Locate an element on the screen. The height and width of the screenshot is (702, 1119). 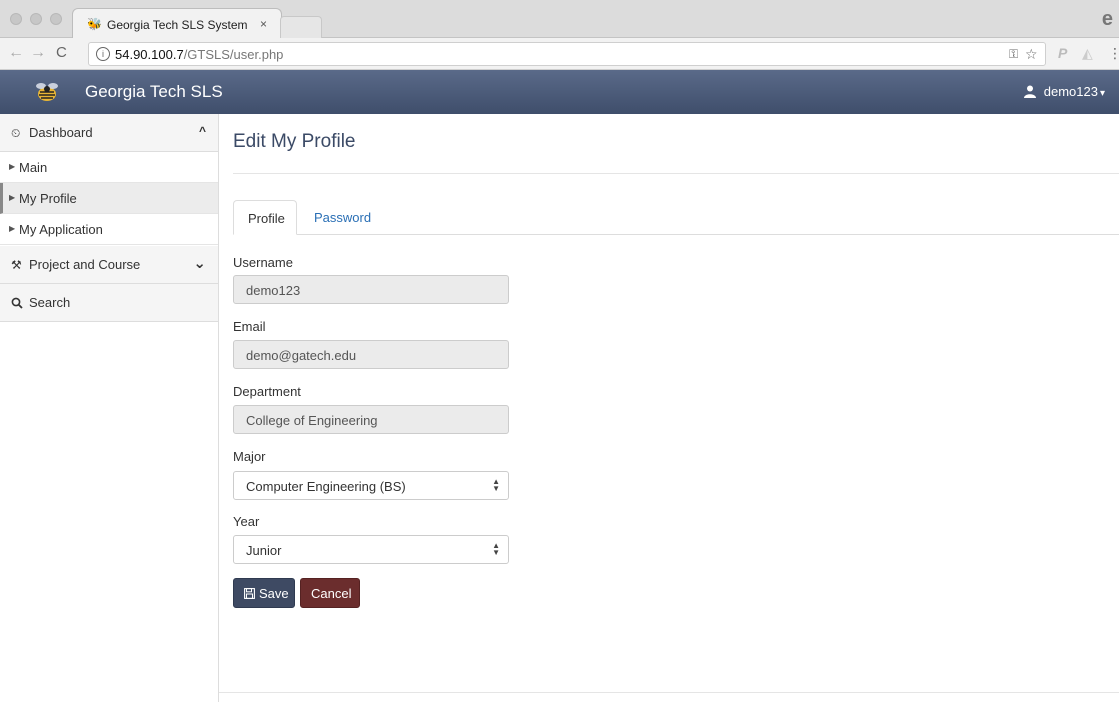
sidebar-item-label: My Application is located at coordinates (61, 229).